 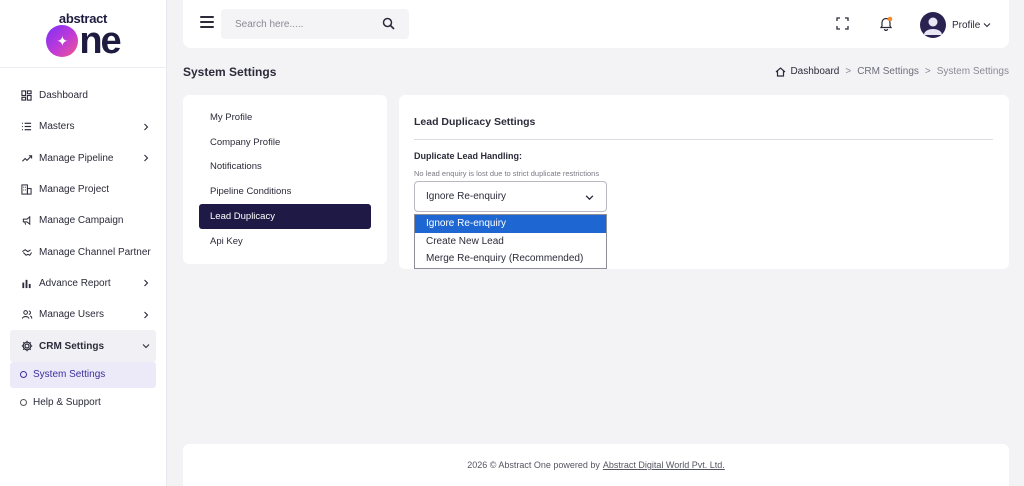 I want to click on bar-chart-icon, so click(x=26, y=283).